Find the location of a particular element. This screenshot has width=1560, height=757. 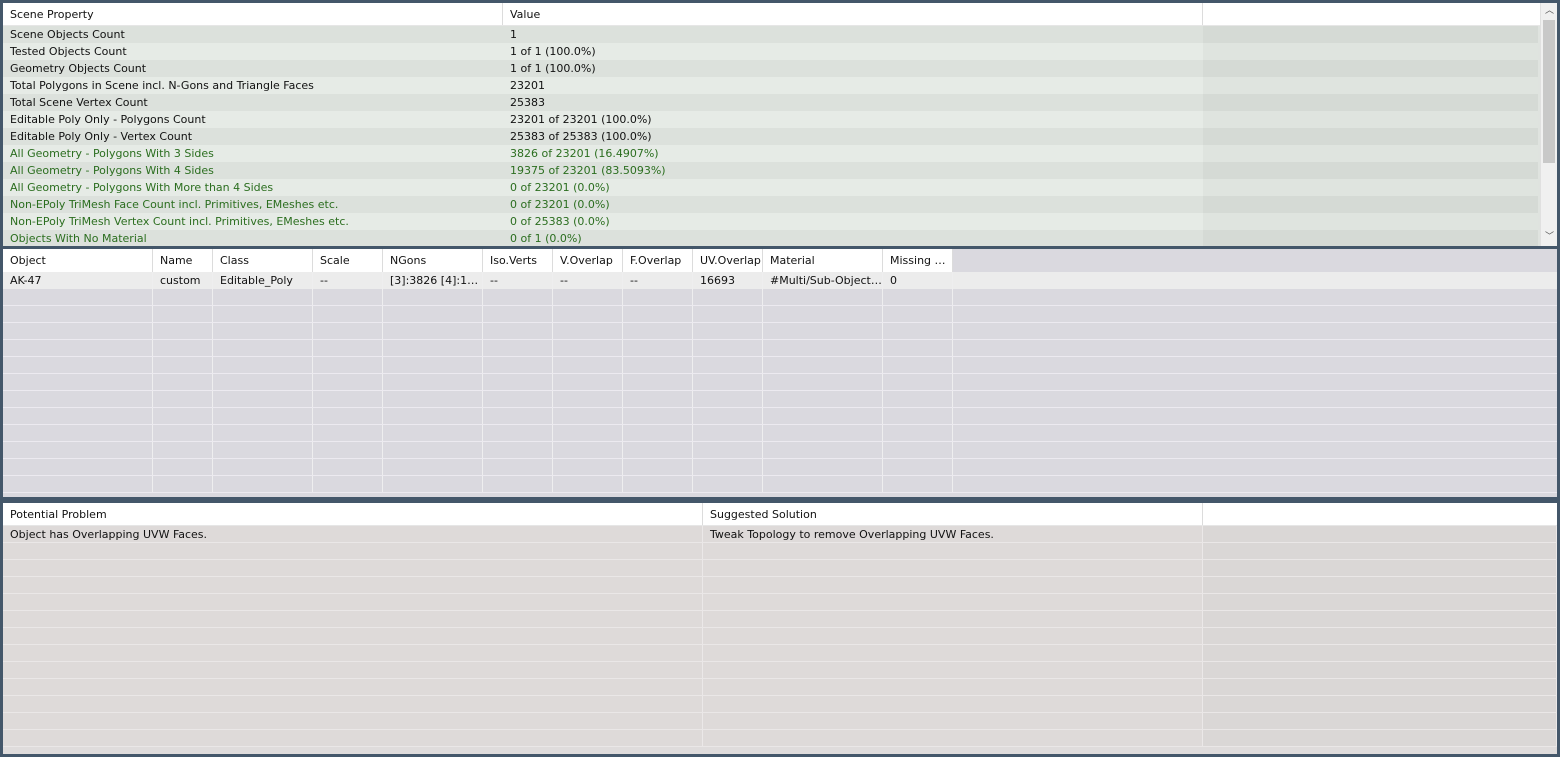

scene-value-cell: 3826 of 23201 (16.4907%) is located at coordinates (853, 153).